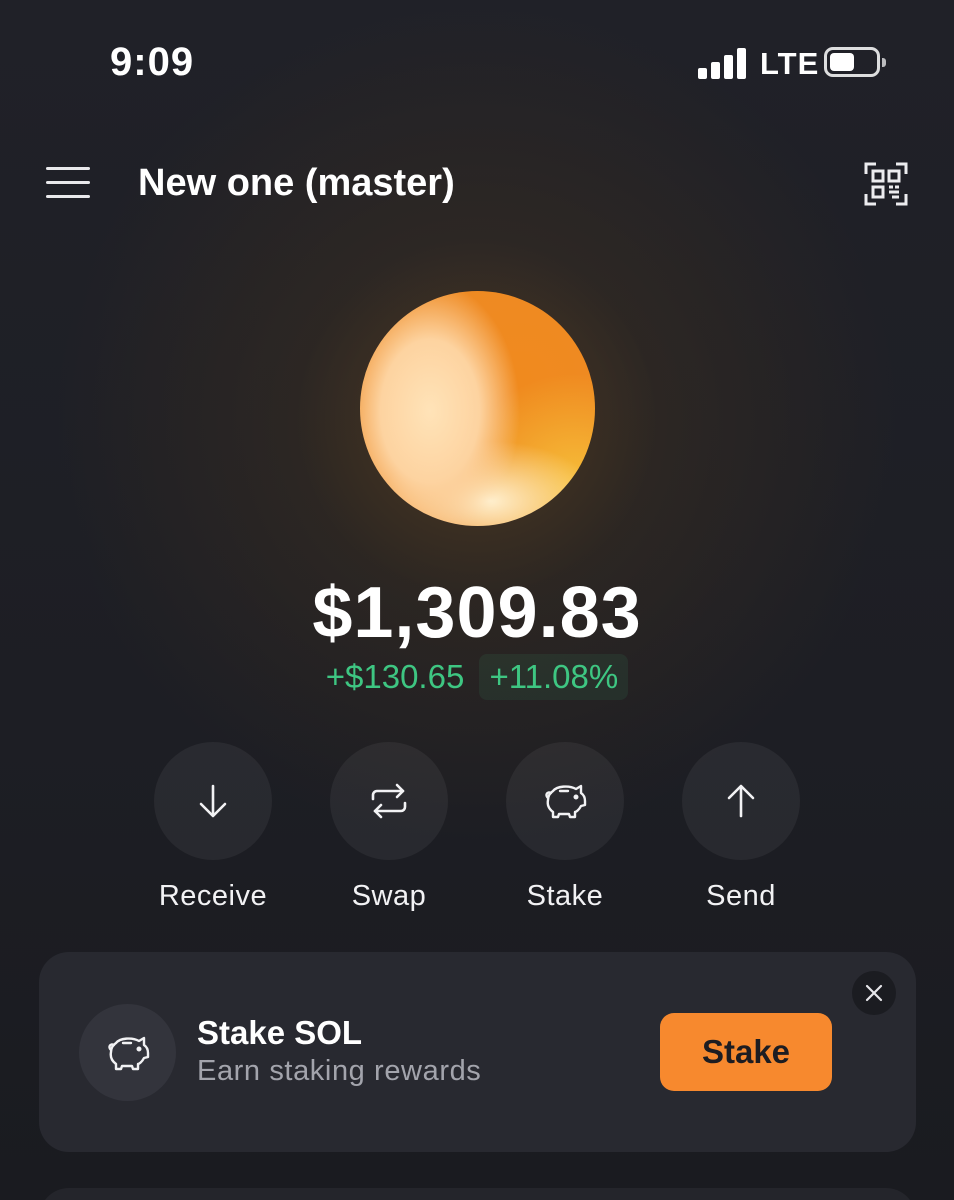  Describe the element at coordinates (886, 184) in the screenshot. I see `qr-scan-icon` at that location.